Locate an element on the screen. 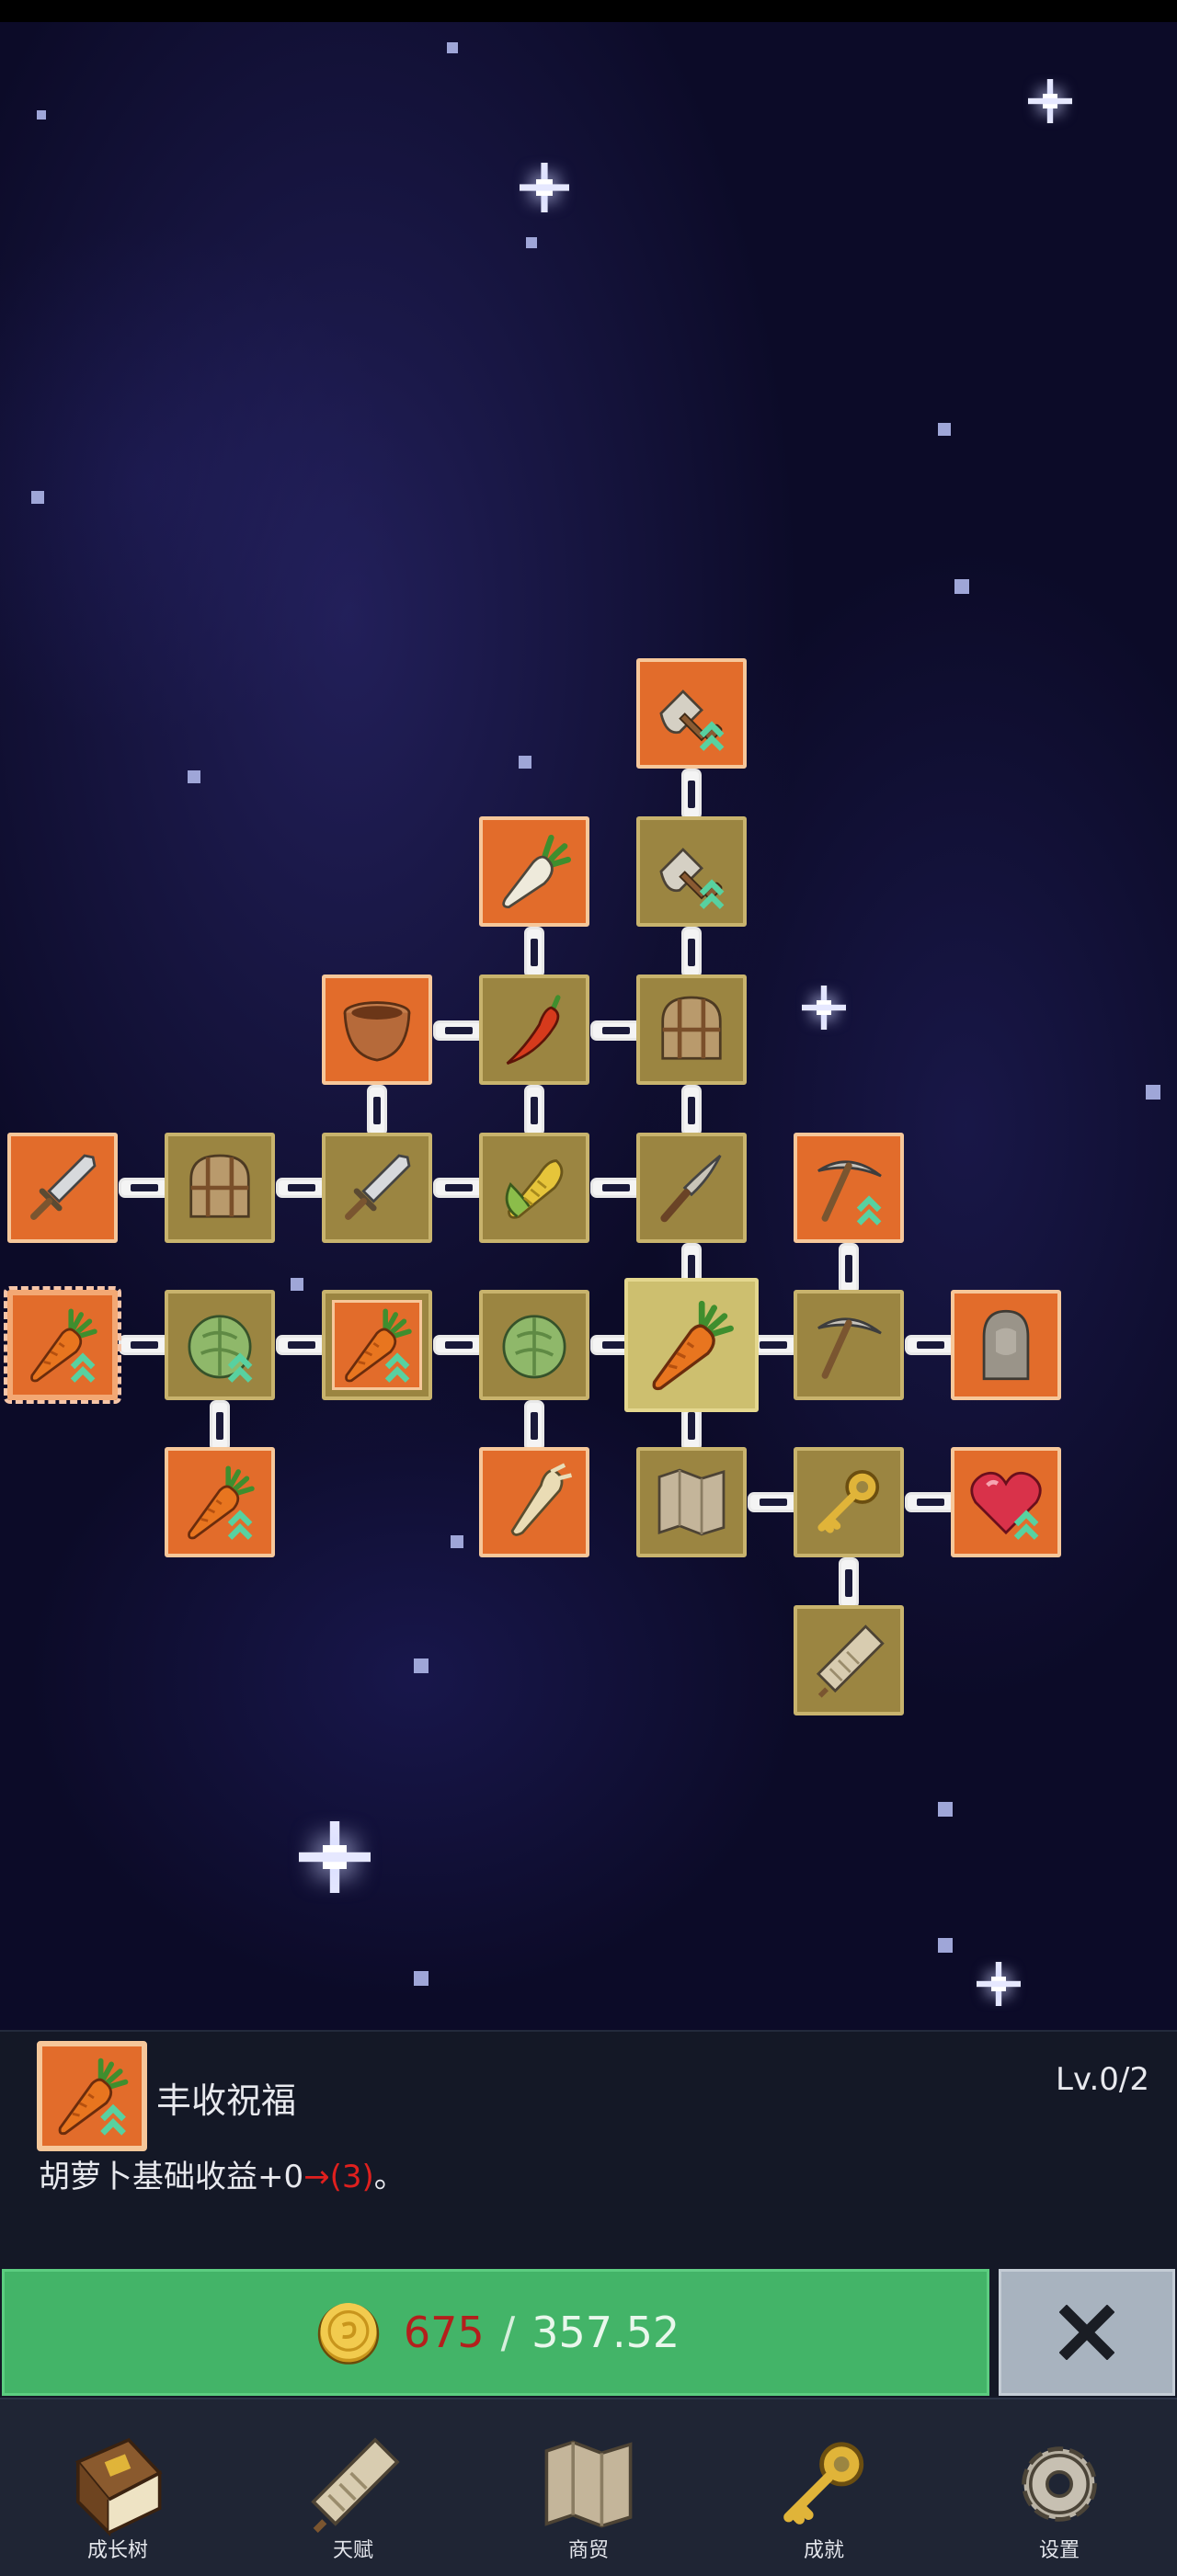  skill-title: 丰收祝福 is located at coordinates (226, 2100).